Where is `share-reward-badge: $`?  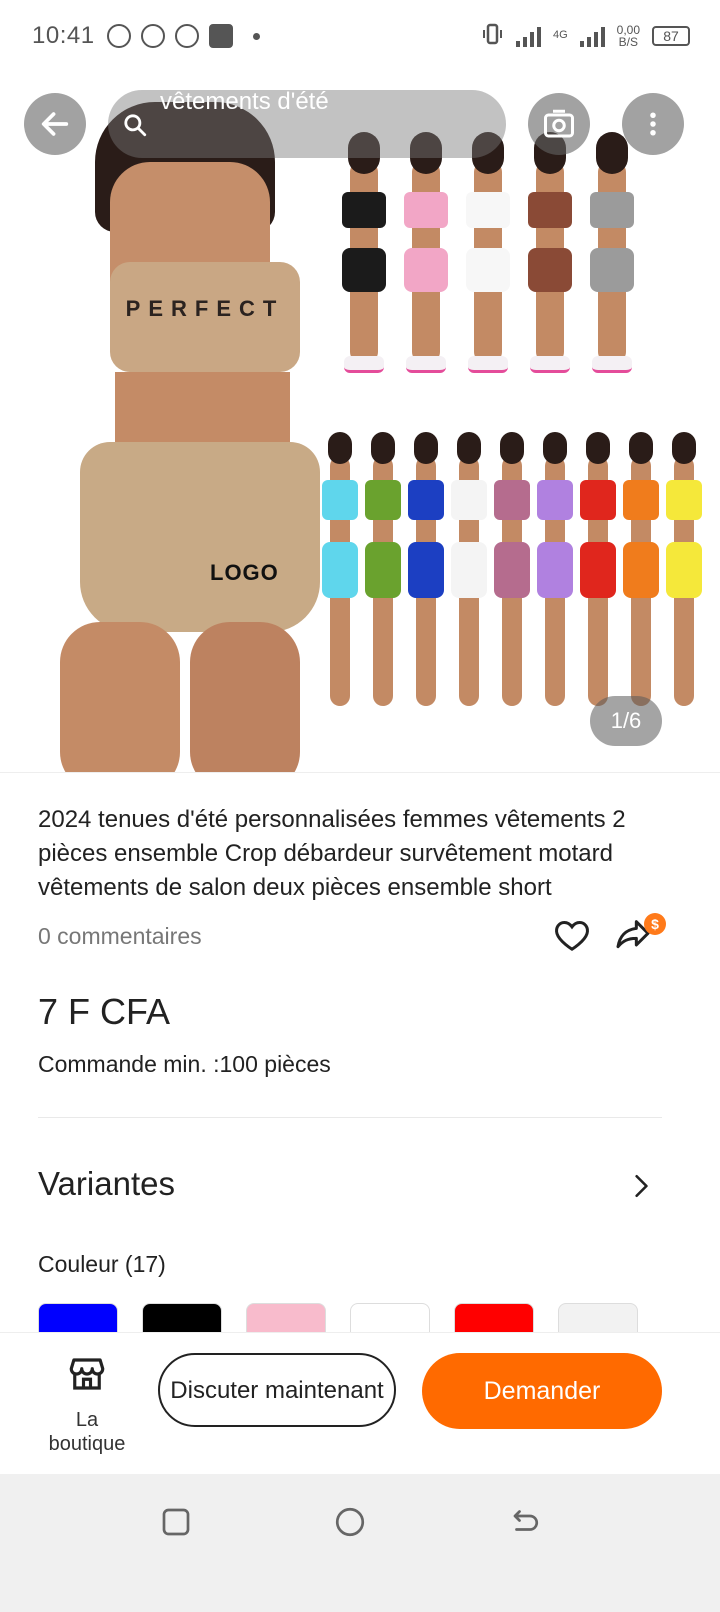
share-reward-badge: $ is located at coordinates (655, 924).